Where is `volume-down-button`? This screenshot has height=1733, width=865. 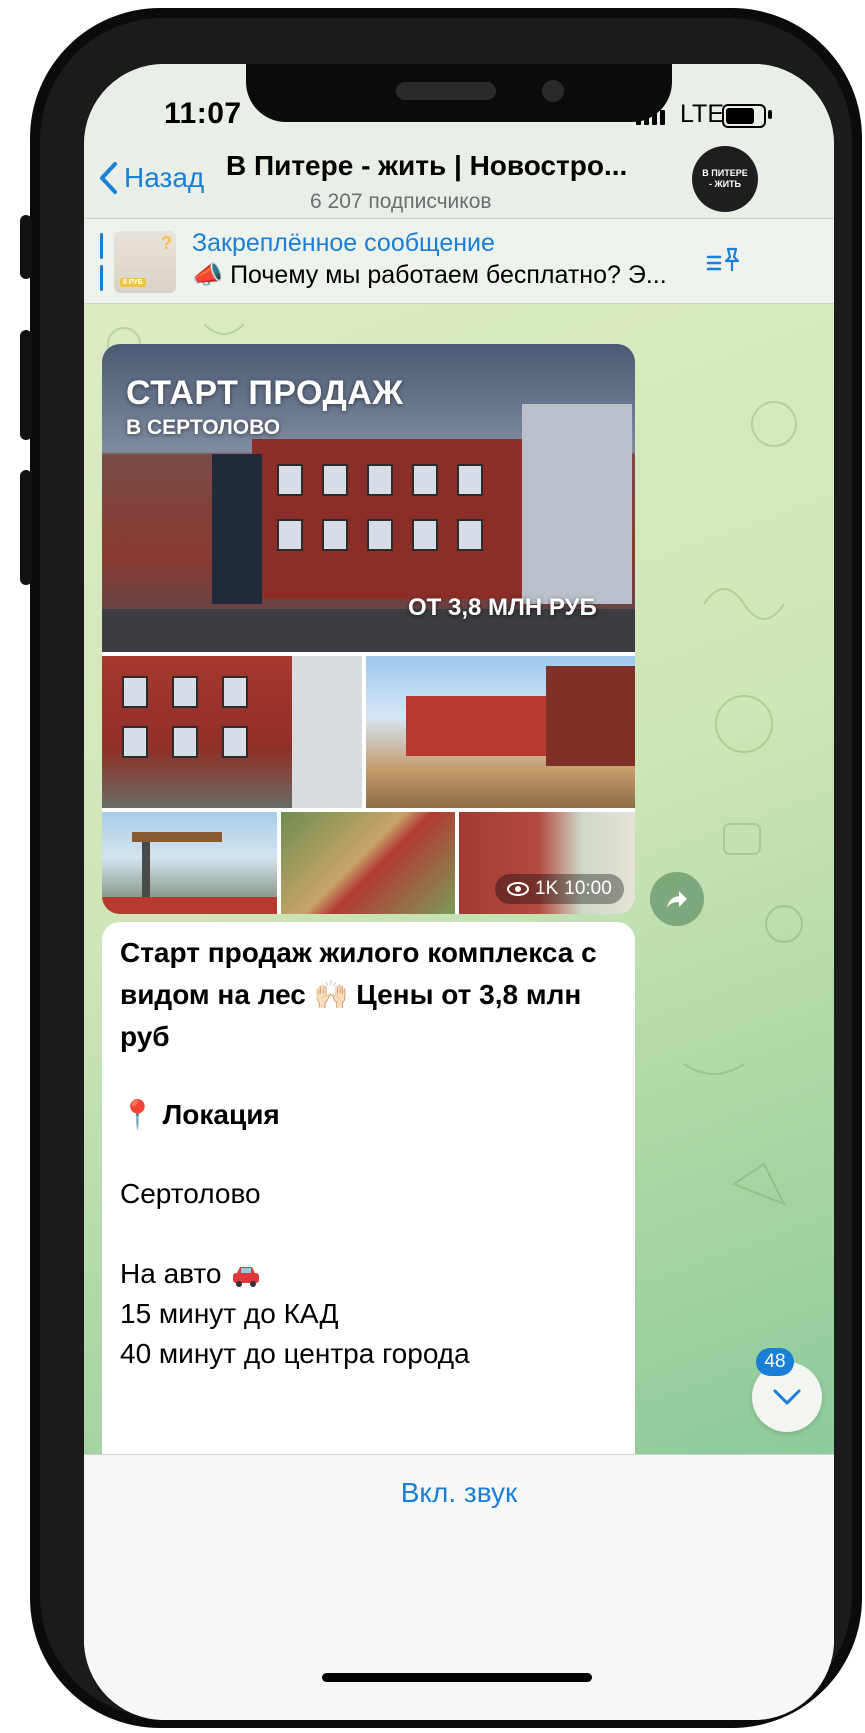 volume-down-button is located at coordinates (26, 527).